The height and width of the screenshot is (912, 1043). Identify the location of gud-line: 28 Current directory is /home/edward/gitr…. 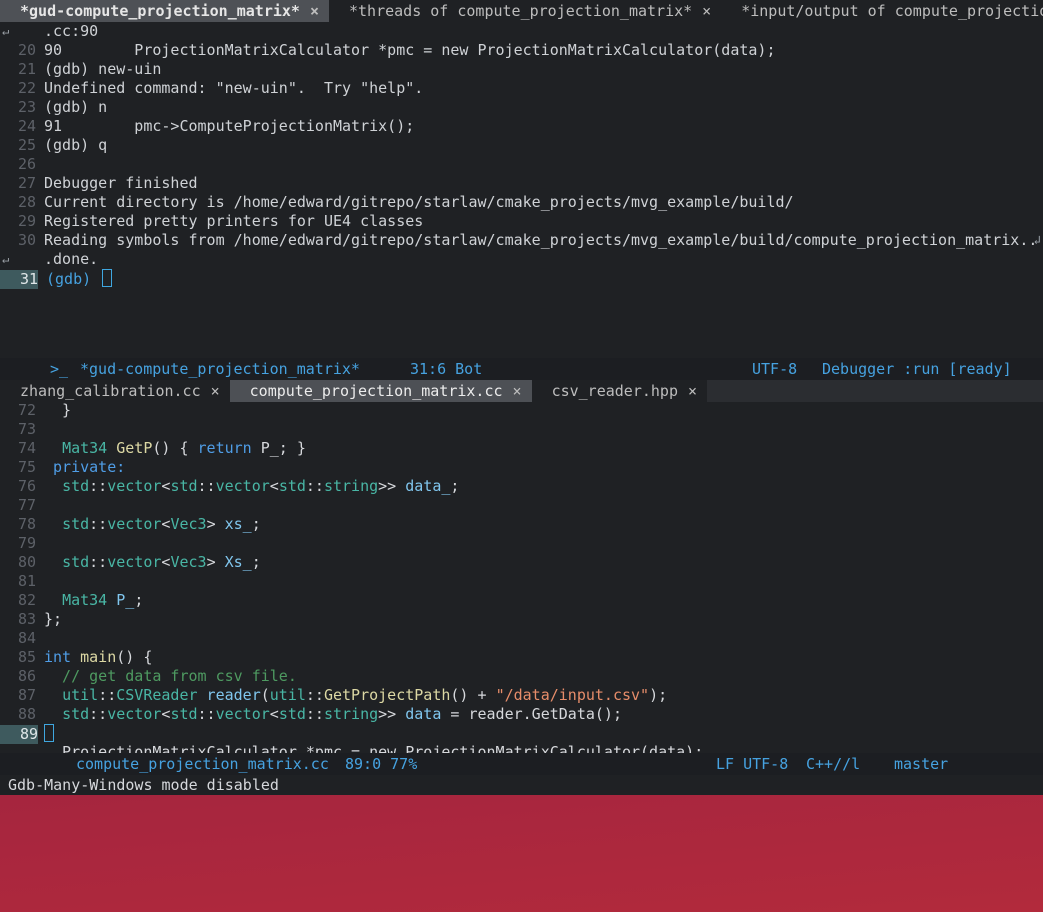
(521, 202).